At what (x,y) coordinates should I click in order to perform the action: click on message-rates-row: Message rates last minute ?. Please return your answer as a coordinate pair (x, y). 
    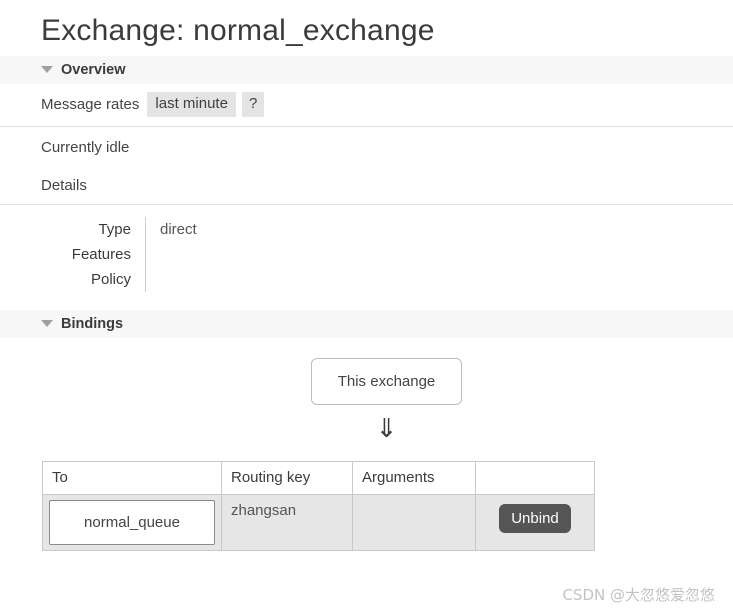
    Looking at the image, I should click on (387, 105).